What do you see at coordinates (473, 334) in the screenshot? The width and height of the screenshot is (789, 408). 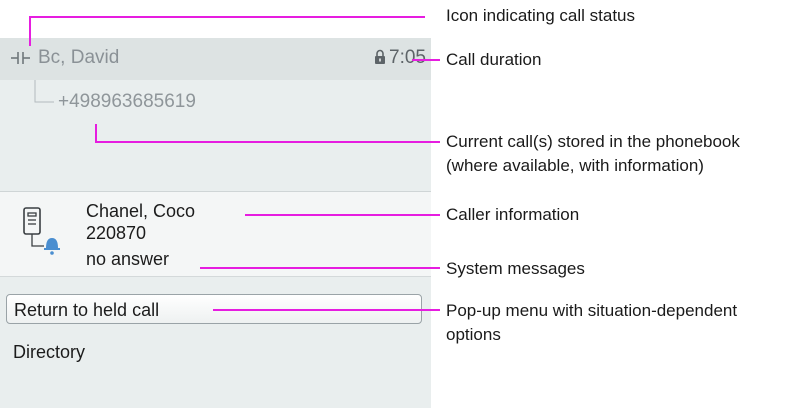 I see `annotation-popup-line2: options` at bounding box center [473, 334].